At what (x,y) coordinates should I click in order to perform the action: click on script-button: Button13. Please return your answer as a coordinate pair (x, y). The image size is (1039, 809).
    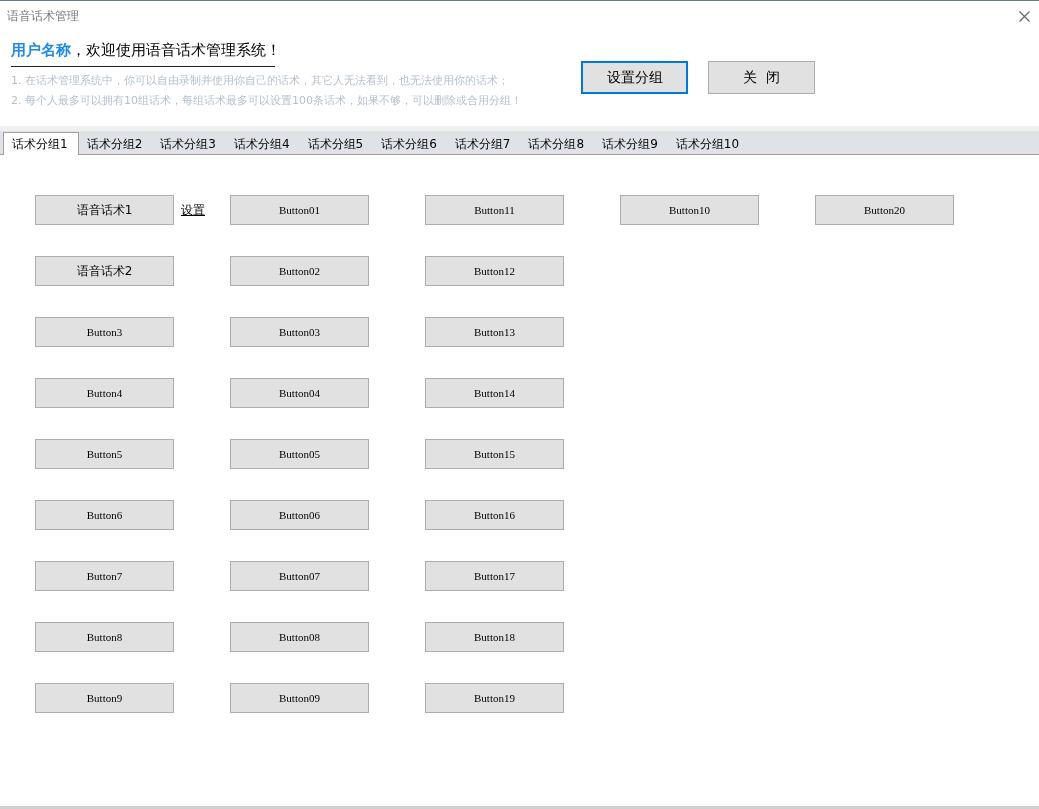
    Looking at the image, I should click on (494, 332).